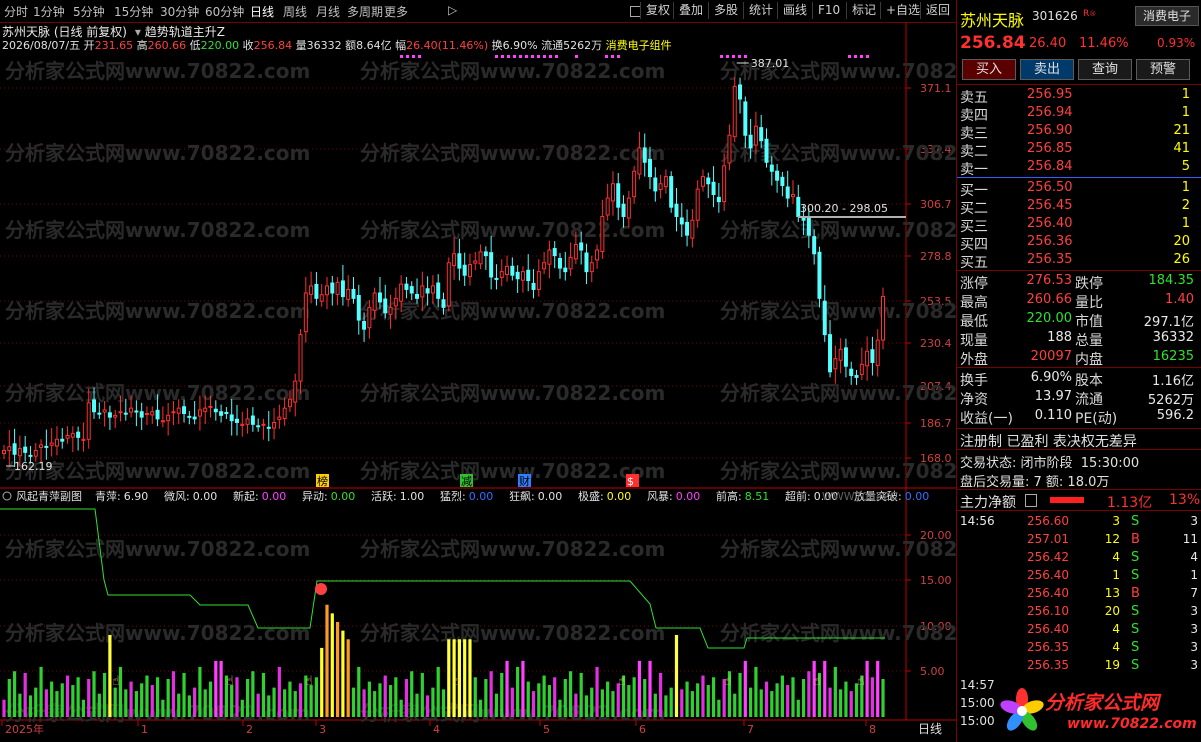 Image resolution: width=1201 pixels, height=742 pixels. Describe the element at coordinates (1181, 241) in the screenshot. I see `bid-volume: 20` at that location.